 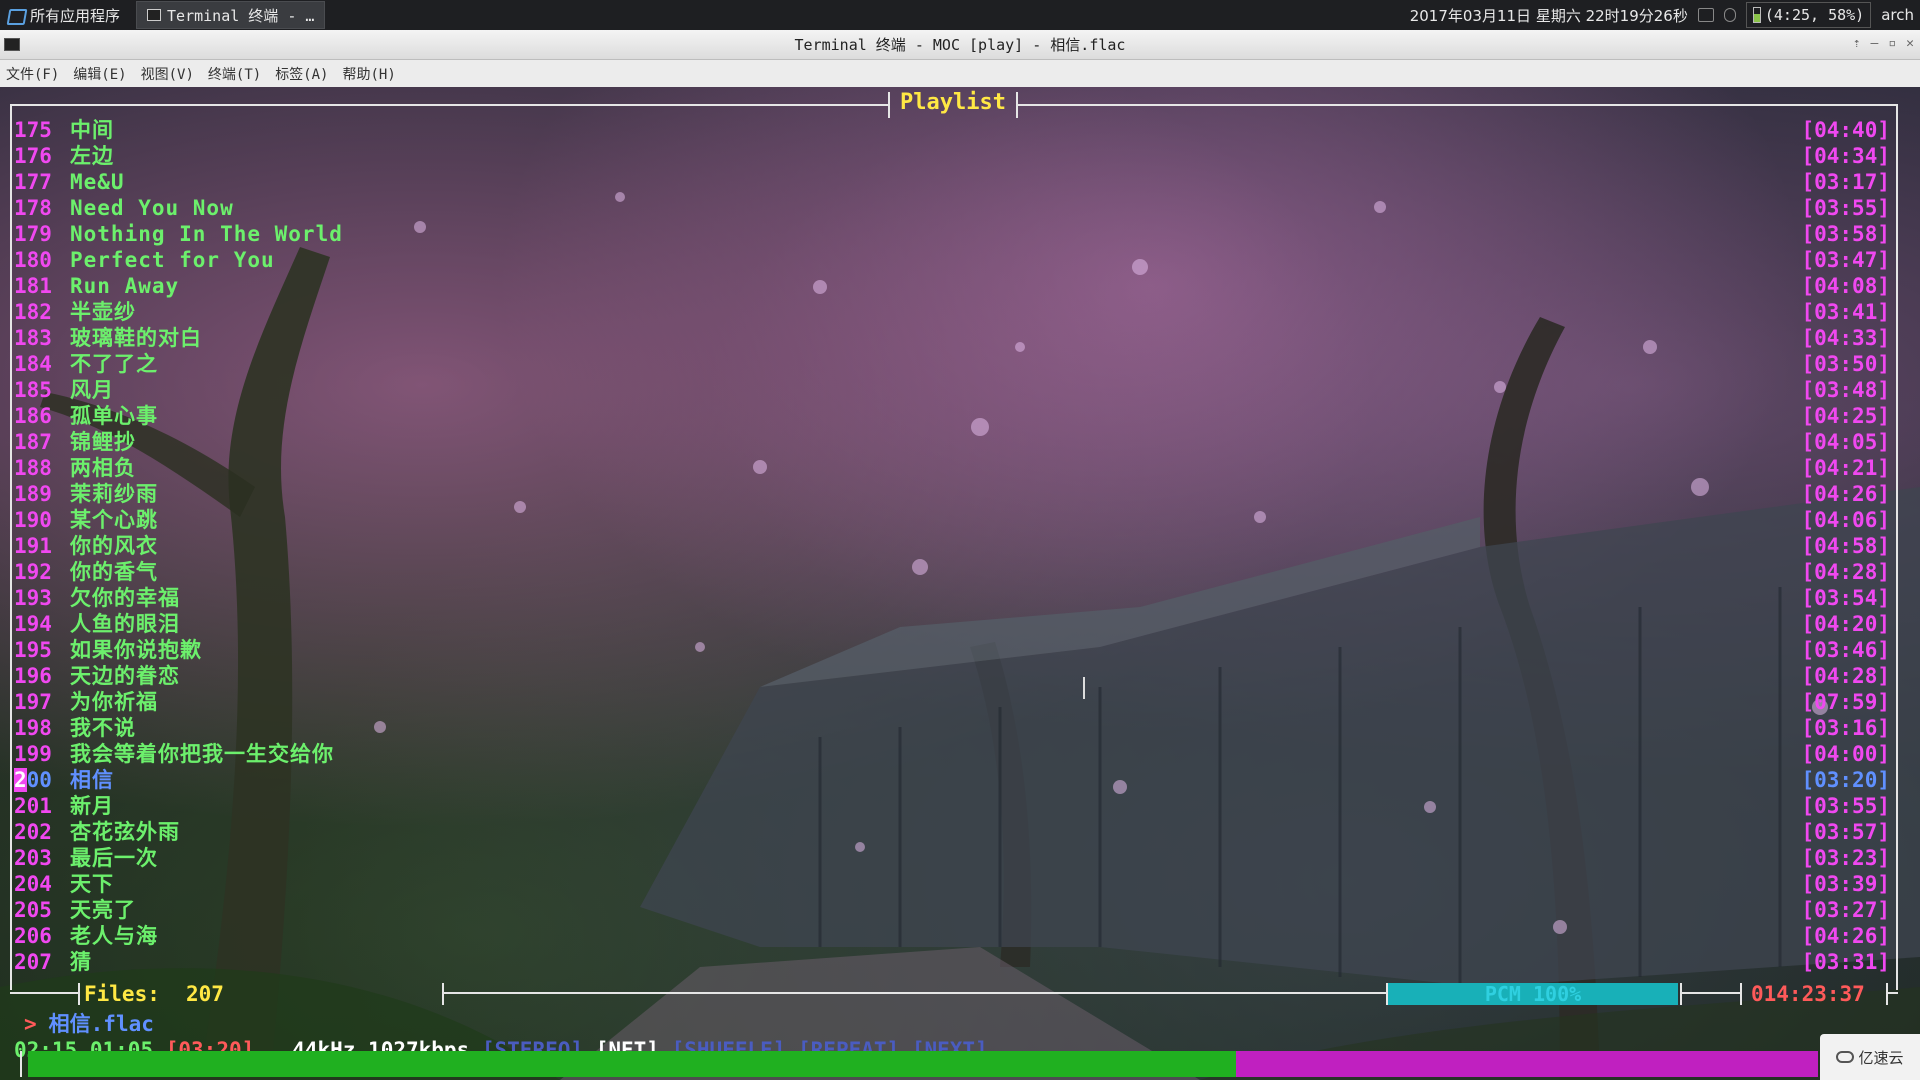 I want to click on track-number: 205, so click(x=33, y=910).